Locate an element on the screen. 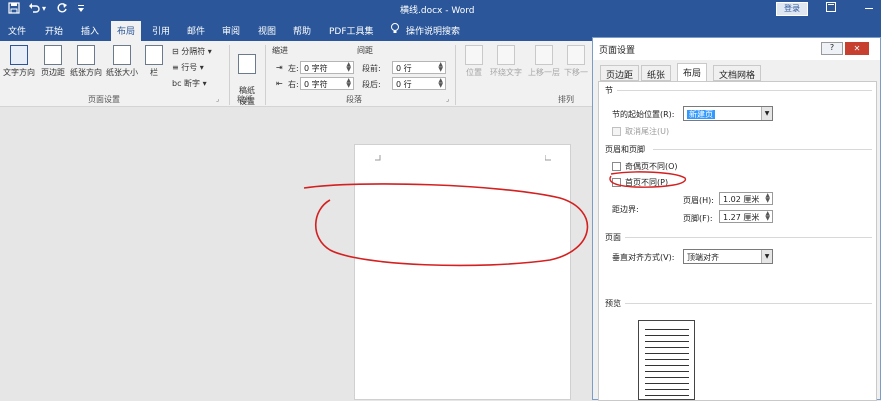 Image resolution: width=881 pixels, height=401 pixels. tab-home: 开始 is located at coordinates (54, 30).